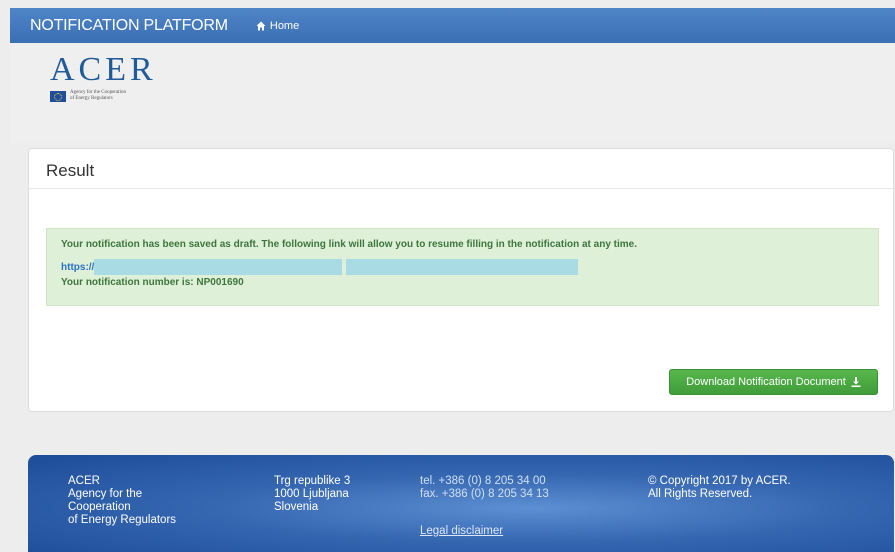 This screenshot has height=552, width=895. Describe the element at coordinates (766, 382) in the screenshot. I see `download-button-label: Download Notification Document` at that location.